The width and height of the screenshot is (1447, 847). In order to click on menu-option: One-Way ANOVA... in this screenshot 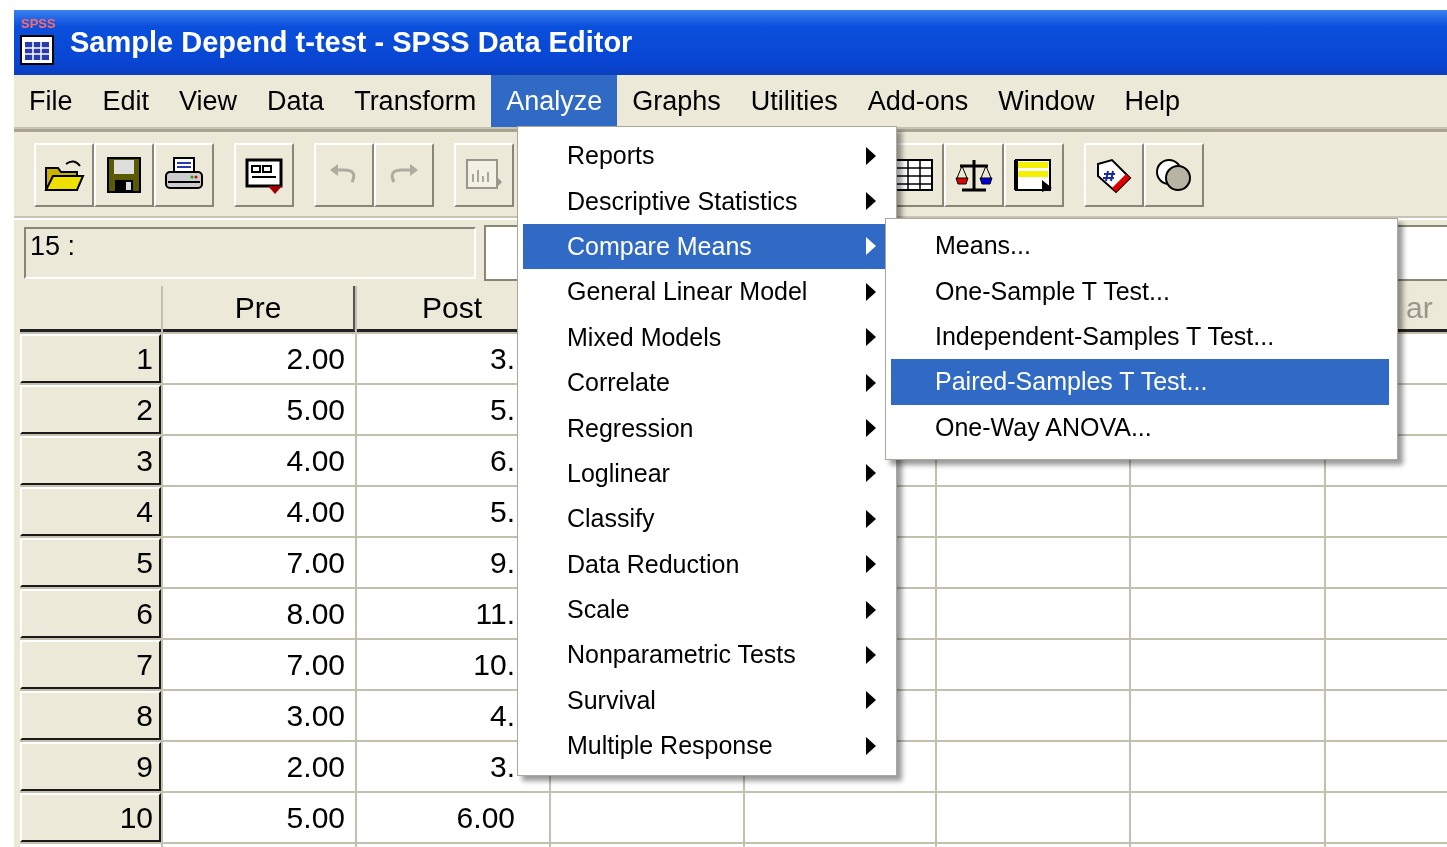, I will do `click(1140, 427)`.